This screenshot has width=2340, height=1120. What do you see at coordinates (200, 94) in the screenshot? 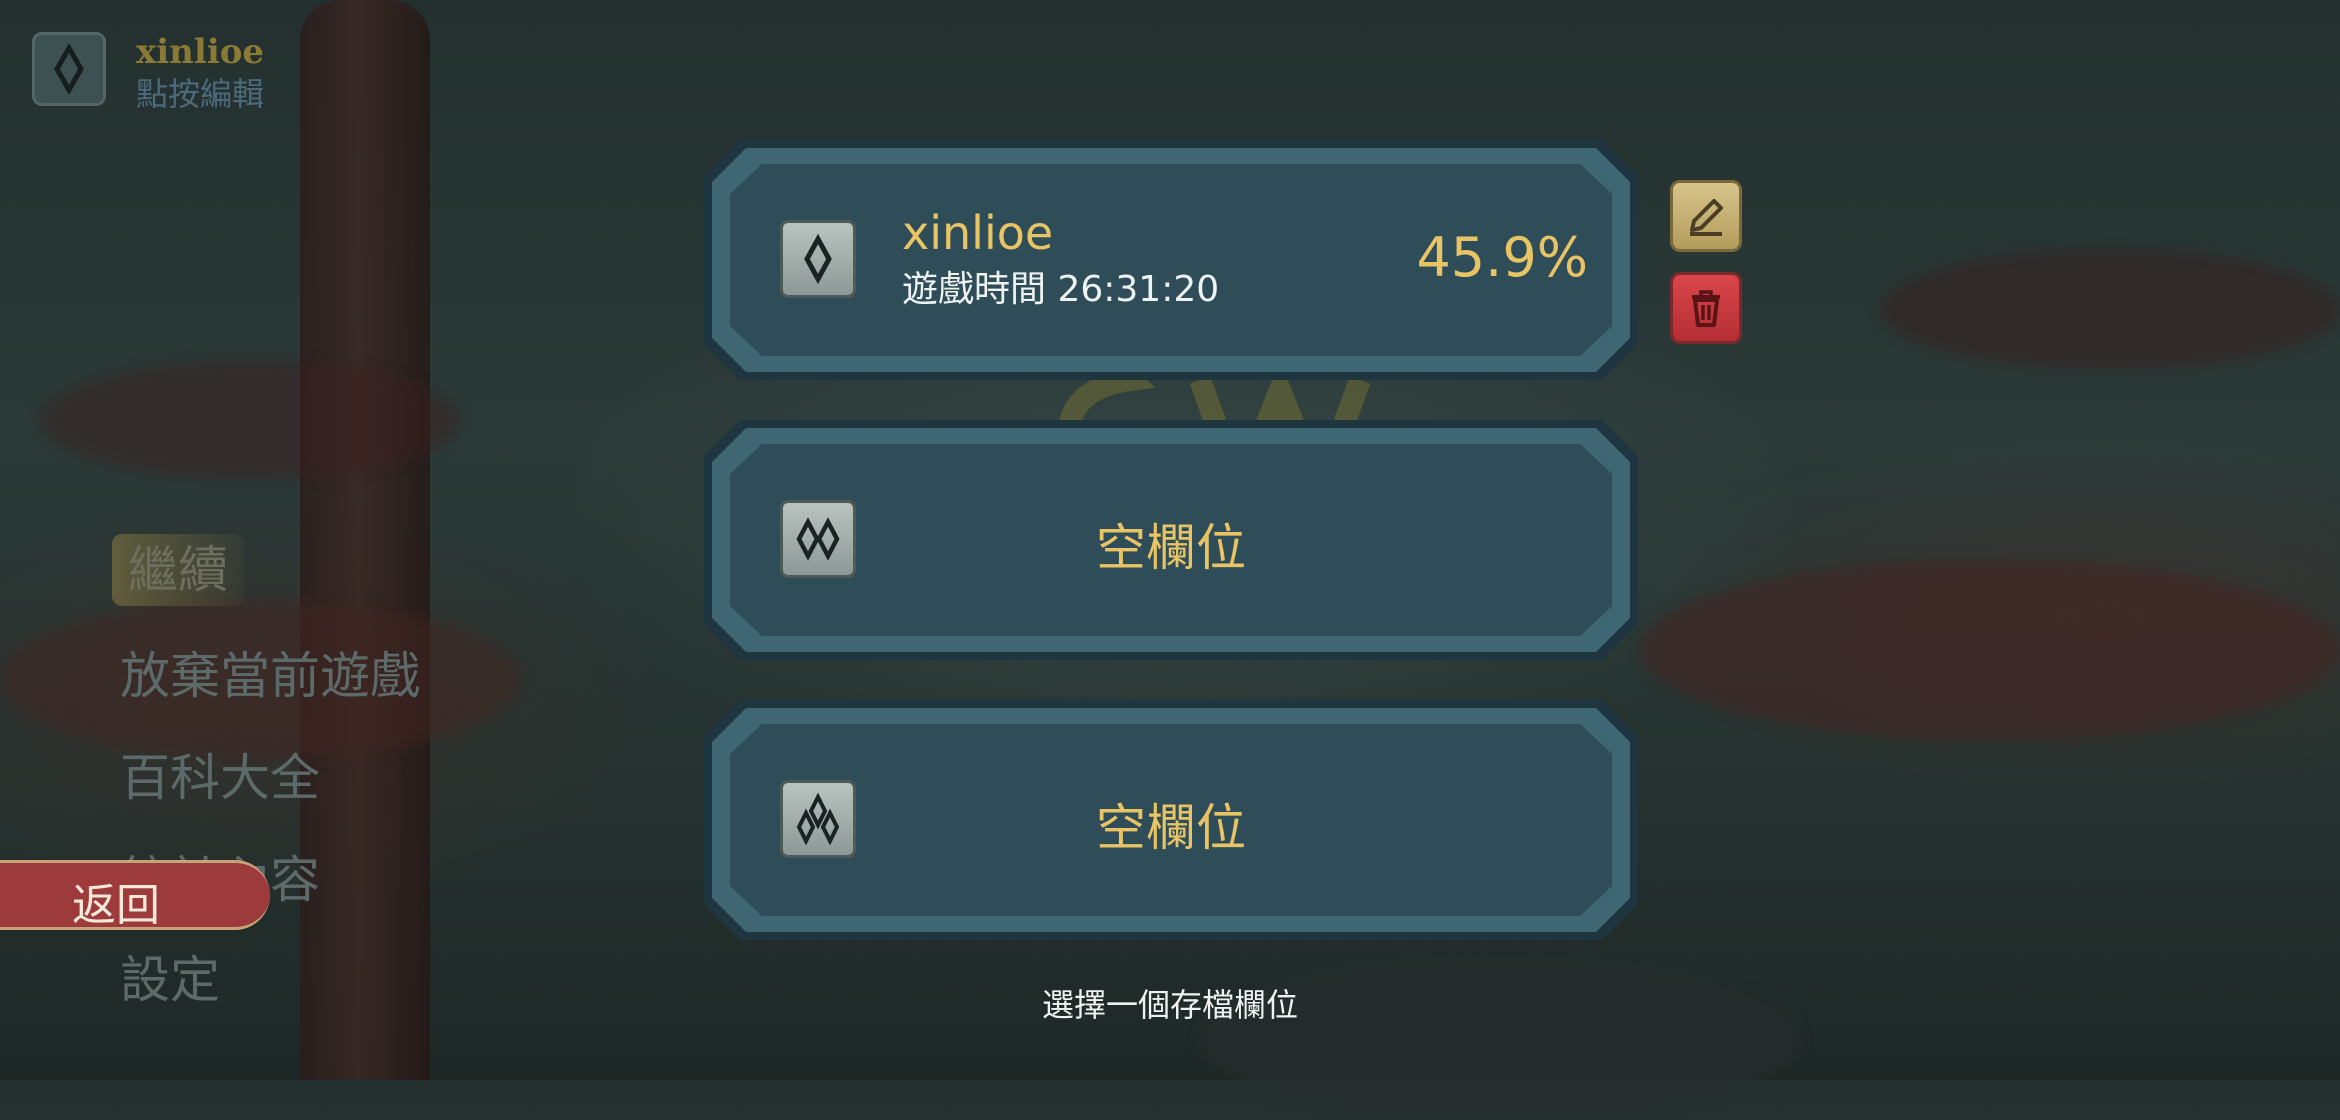
I see `profile-edit-hint: 點按編輯` at bounding box center [200, 94].